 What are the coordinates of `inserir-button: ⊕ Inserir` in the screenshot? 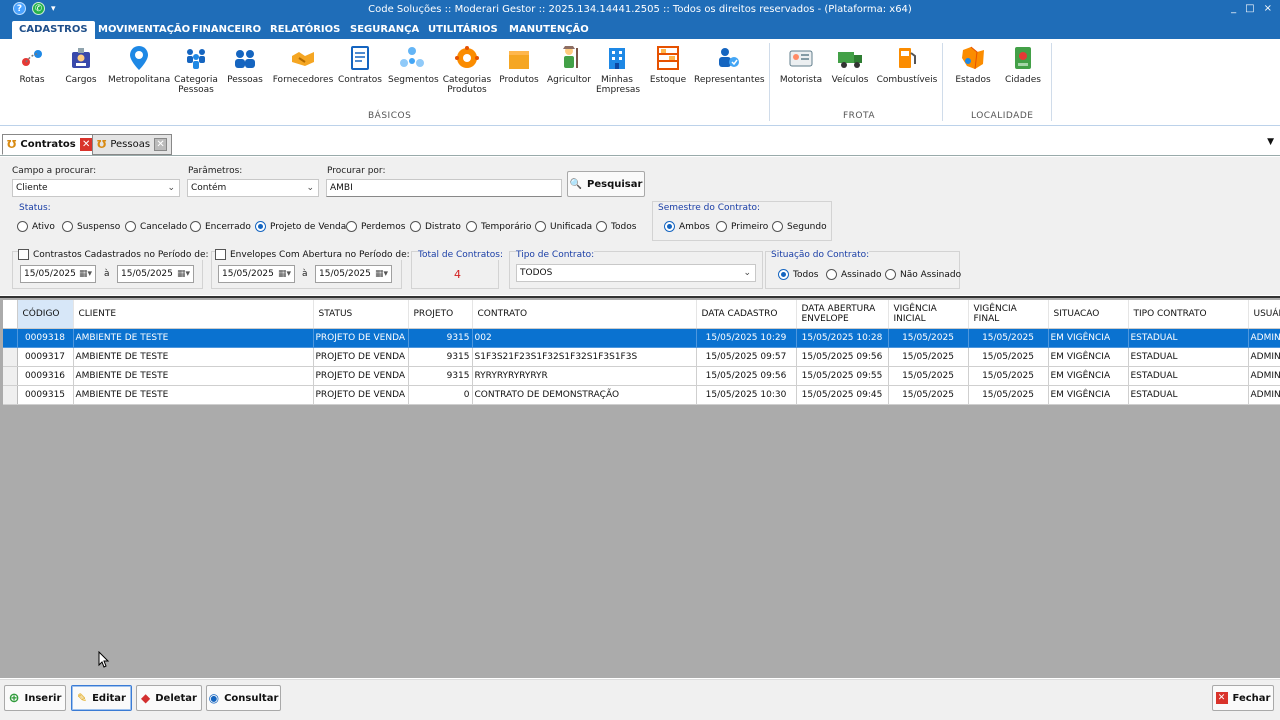 It's located at (35, 698).